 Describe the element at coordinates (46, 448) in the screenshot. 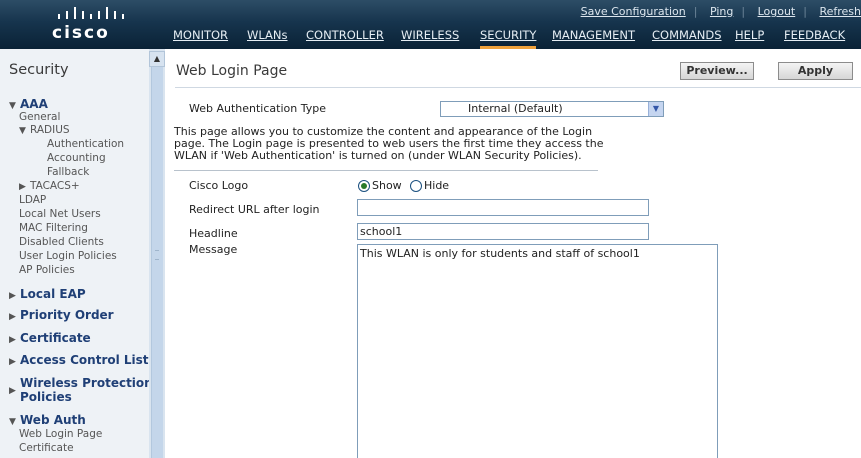

I see `sidebar-item-webauth-certificate: Certificate` at that location.